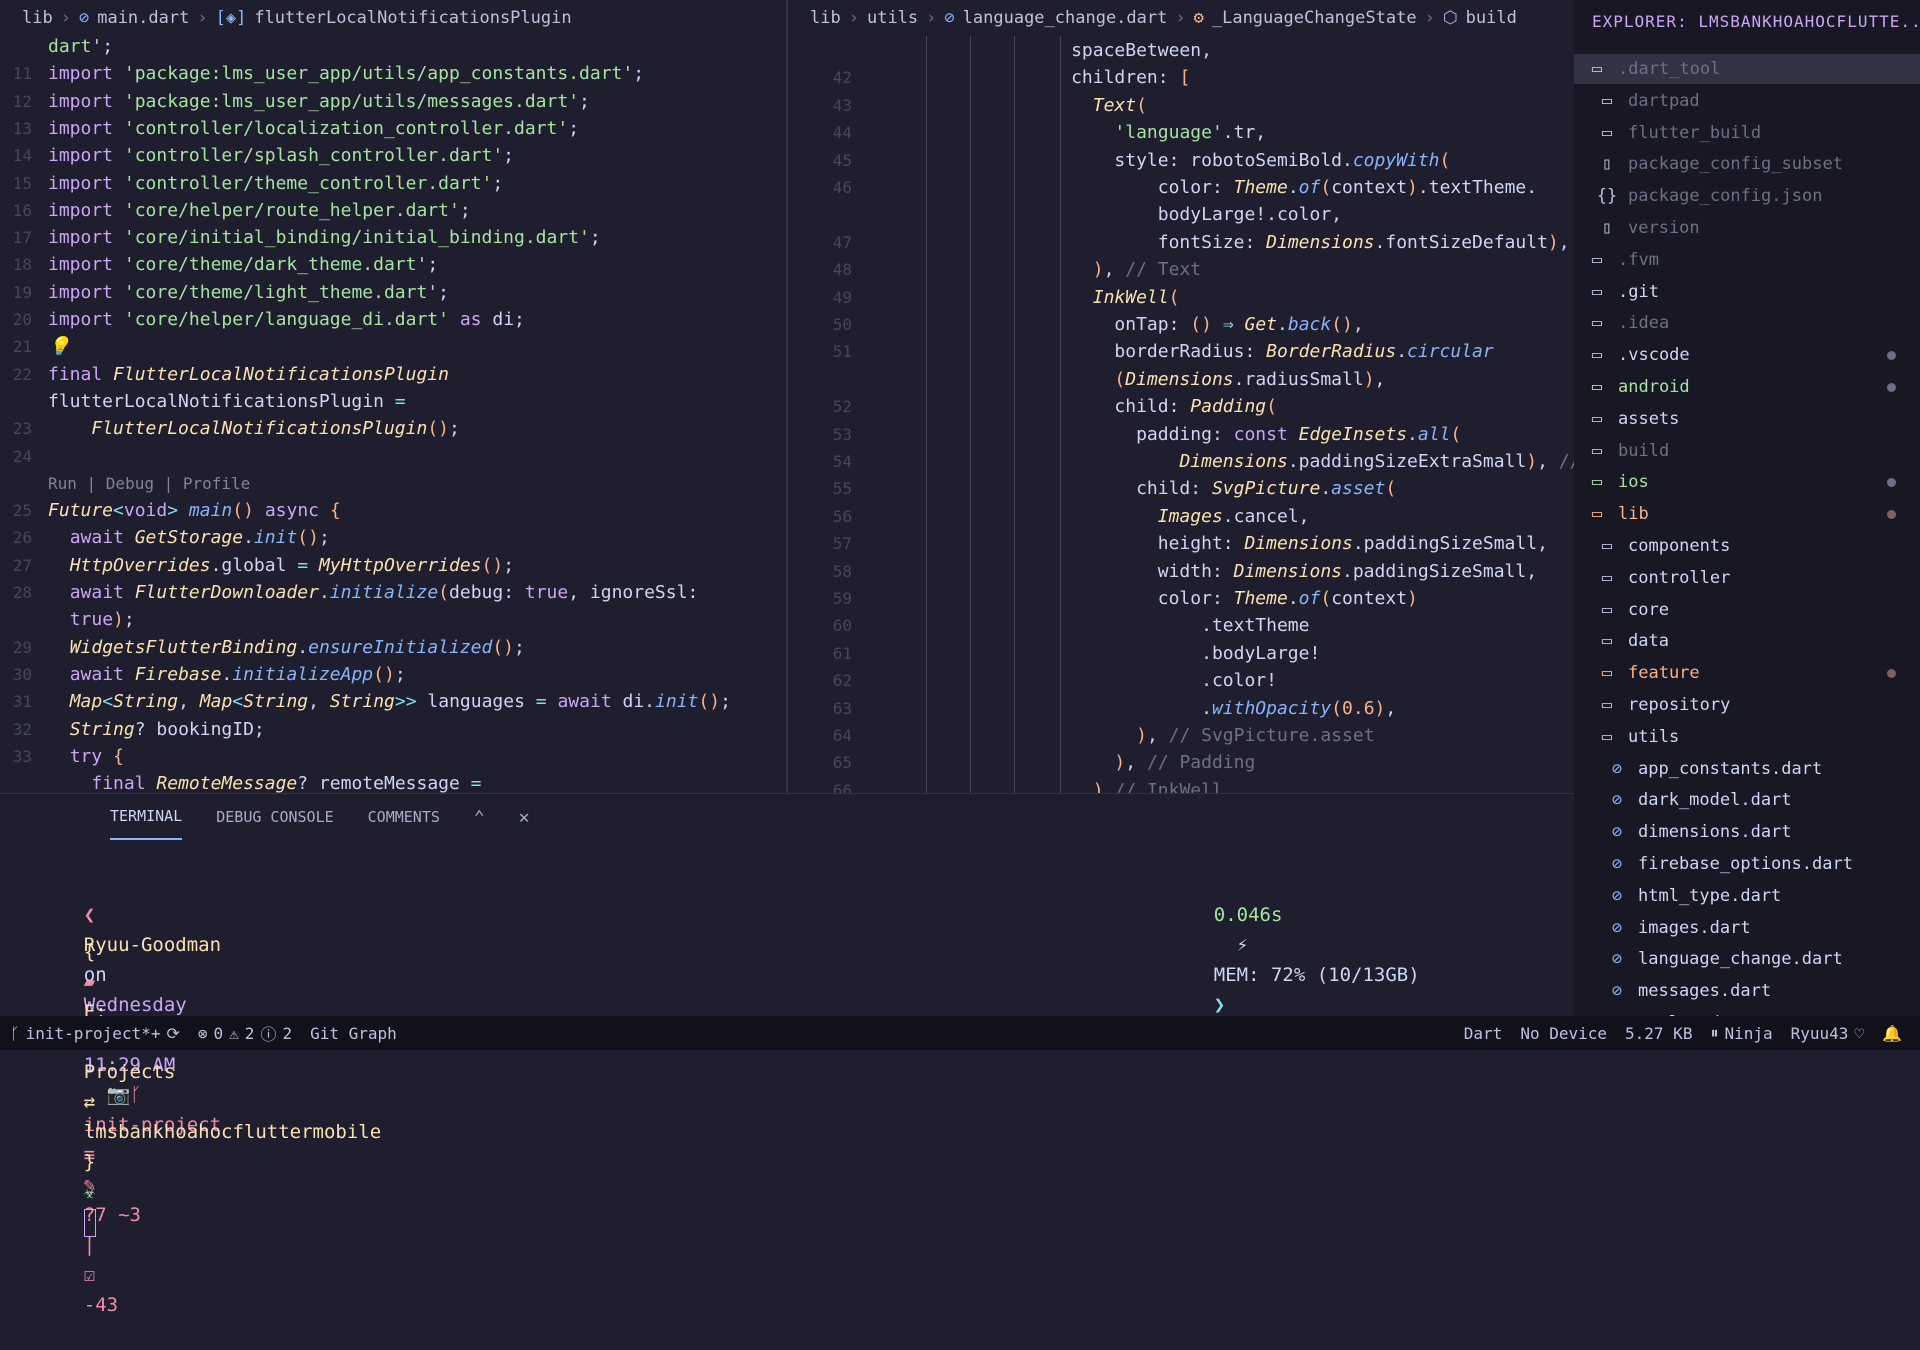  I want to click on code-line: 59 color: Theme.of(context), so click(1181, 599).